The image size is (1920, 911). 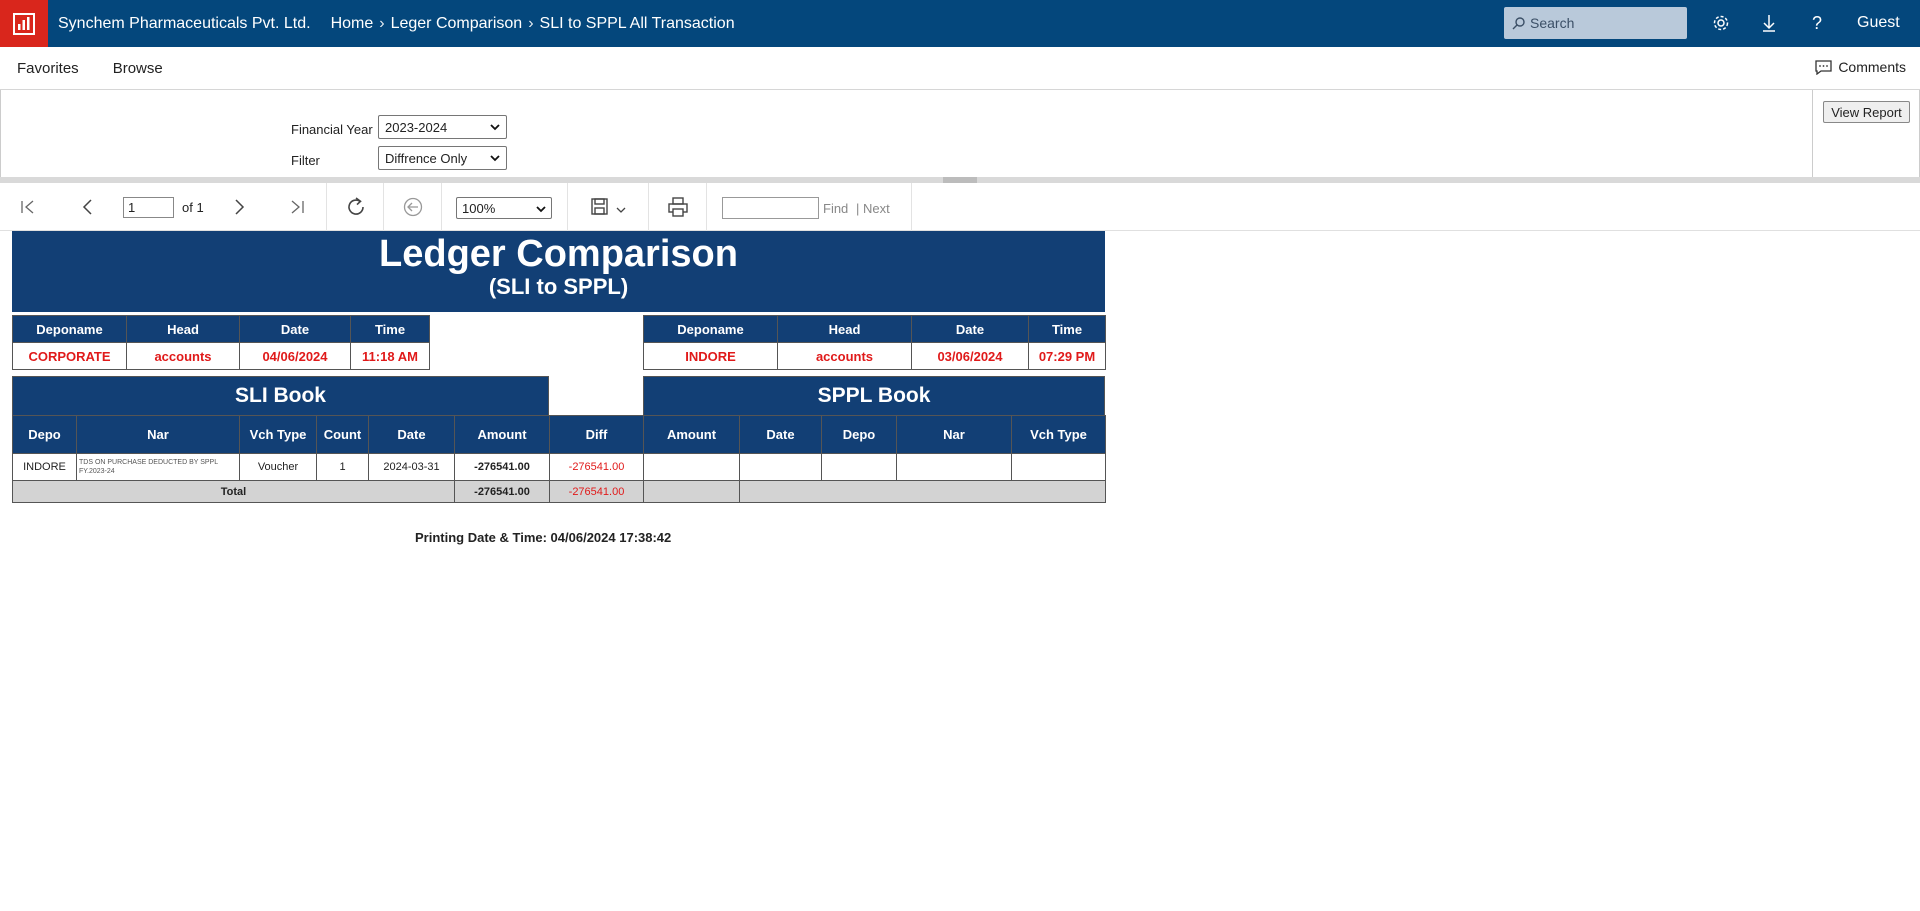 What do you see at coordinates (411, 467) in the screenshot?
I see `sli-date: 2024-03-31` at bounding box center [411, 467].